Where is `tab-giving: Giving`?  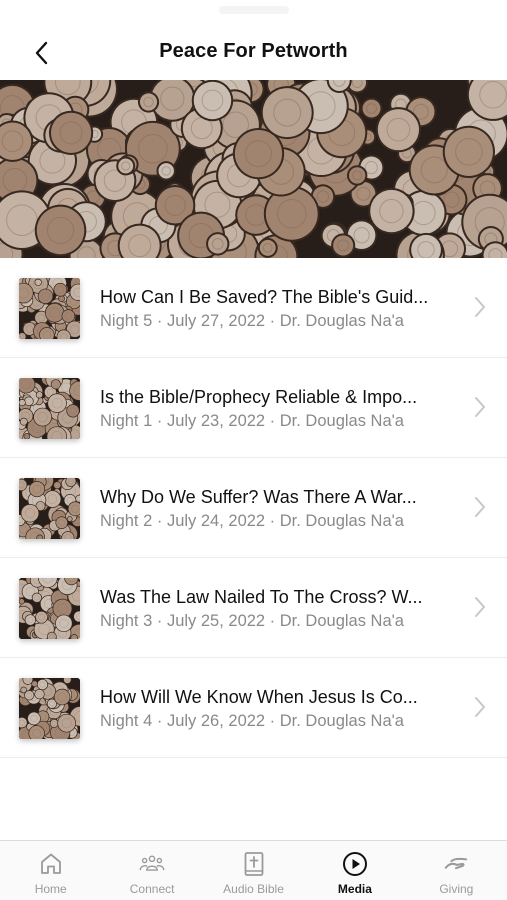 tab-giving: Giving is located at coordinates (456, 870).